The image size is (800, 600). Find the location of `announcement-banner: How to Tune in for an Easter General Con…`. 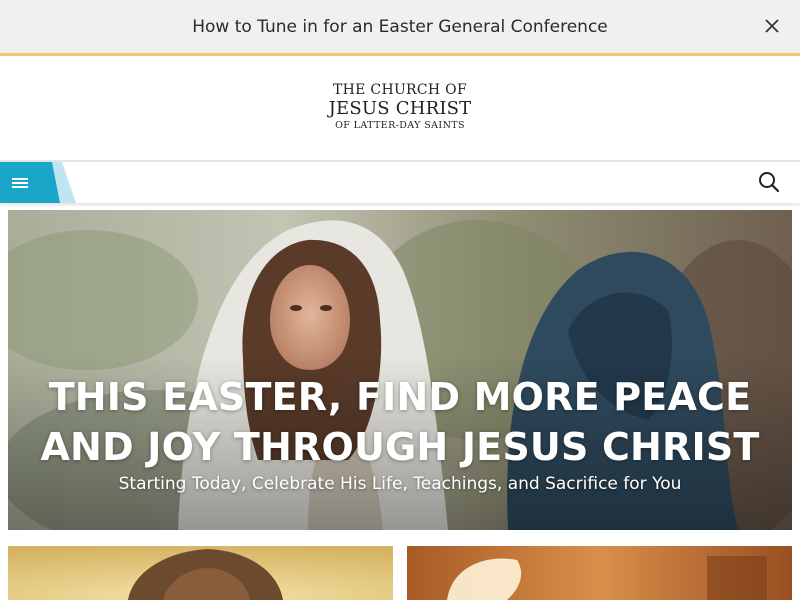

announcement-banner: How to Tune in for an Easter General Con… is located at coordinates (400, 28).